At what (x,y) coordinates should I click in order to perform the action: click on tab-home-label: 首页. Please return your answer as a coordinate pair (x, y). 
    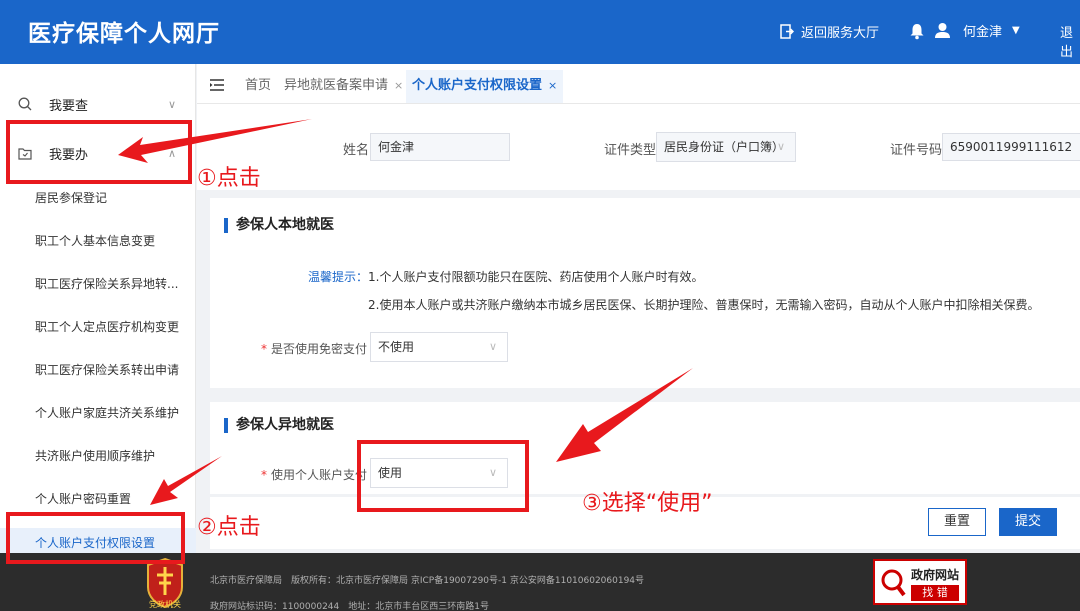
    Looking at the image, I should click on (258, 85).